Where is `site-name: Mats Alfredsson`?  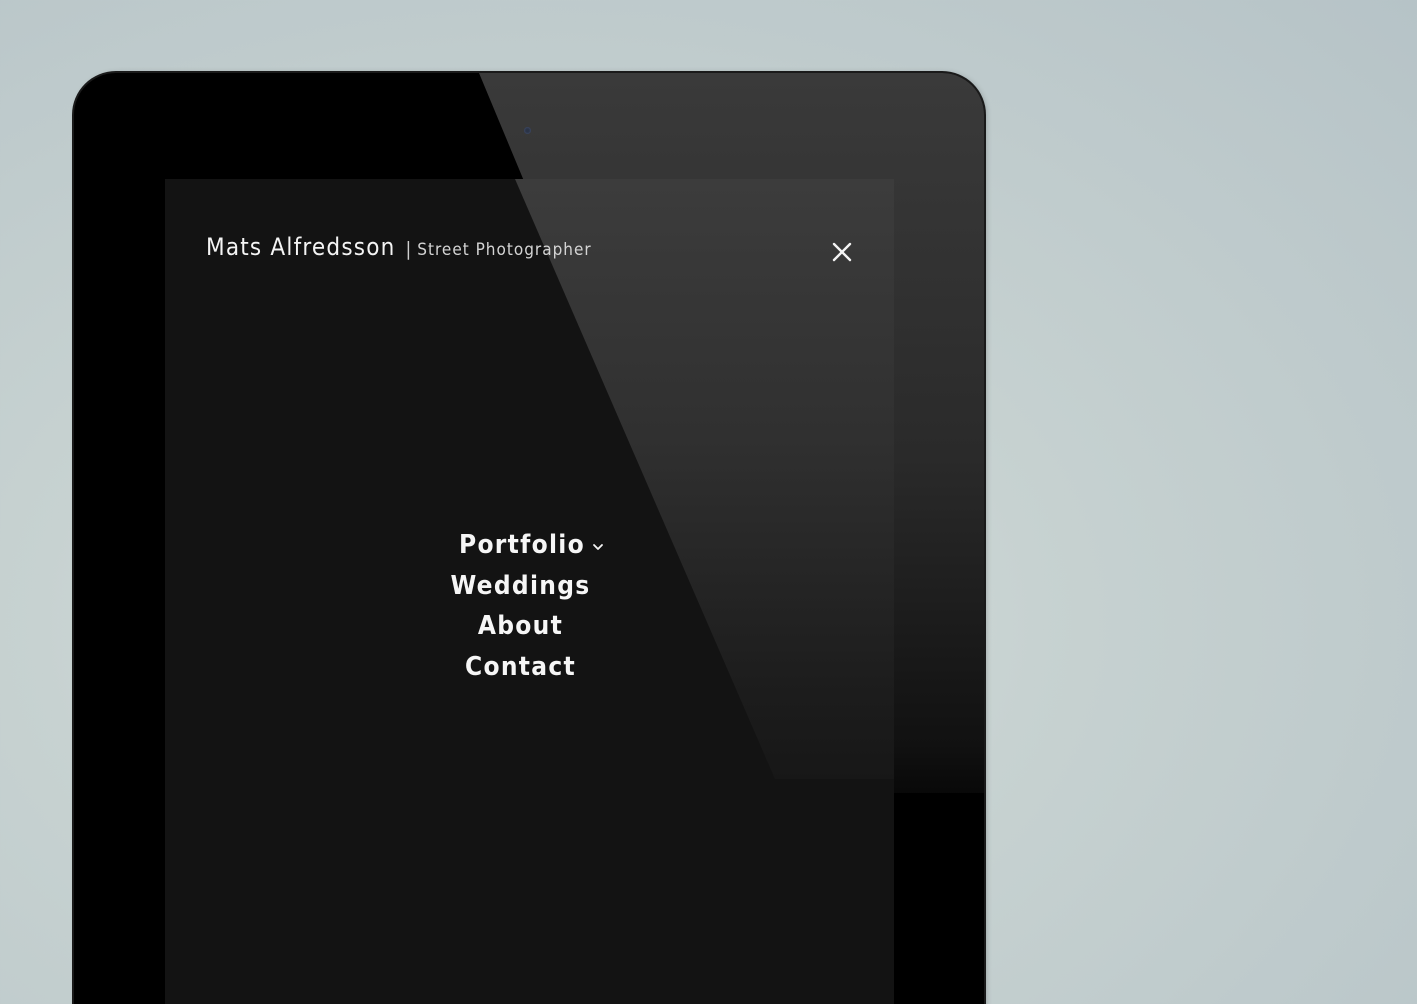 site-name: Mats Alfredsson is located at coordinates (301, 247).